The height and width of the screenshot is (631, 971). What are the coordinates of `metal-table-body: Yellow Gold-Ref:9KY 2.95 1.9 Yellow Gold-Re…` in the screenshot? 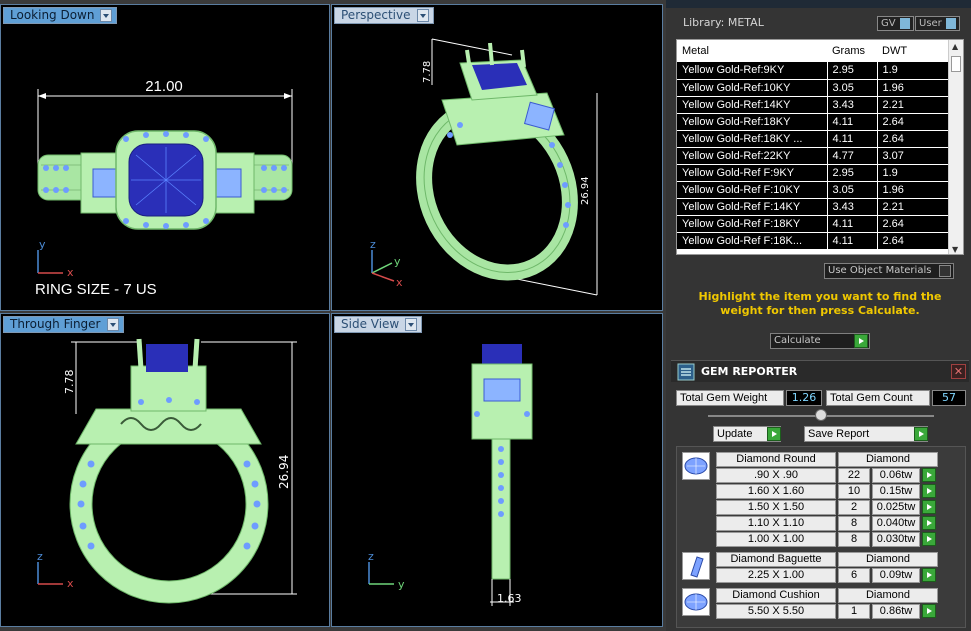 It's located at (813, 156).